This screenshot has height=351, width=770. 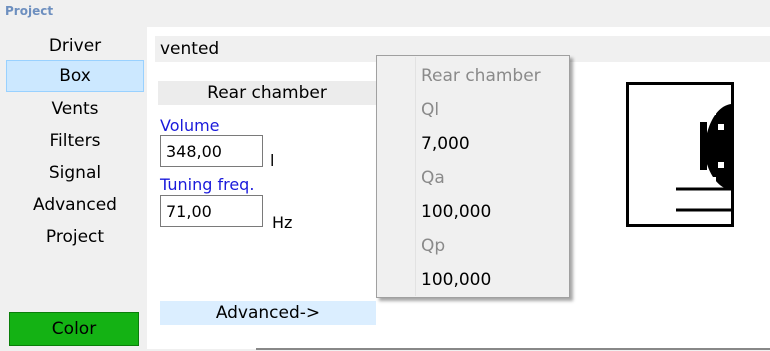 I want to click on sidebar-item-project: Project, so click(x=75, y=237).